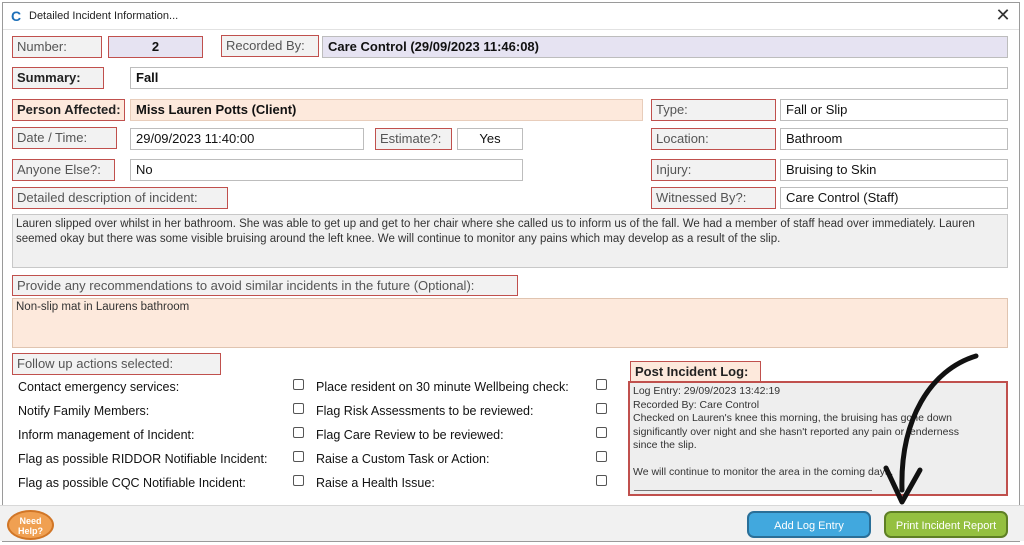  Describe the element at coordinates (713, 170) in the screenshot. I see `injury-label: Injury:` at that location.